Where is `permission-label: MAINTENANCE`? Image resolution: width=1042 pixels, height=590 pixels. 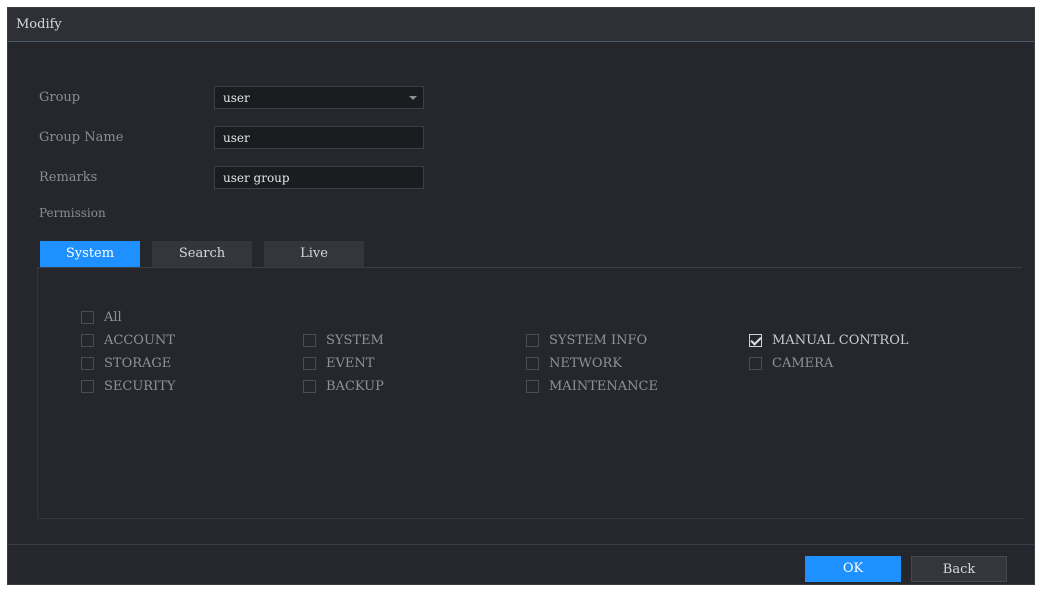 permission-label: MAINTENANCE is located at coordinates (603, 386).